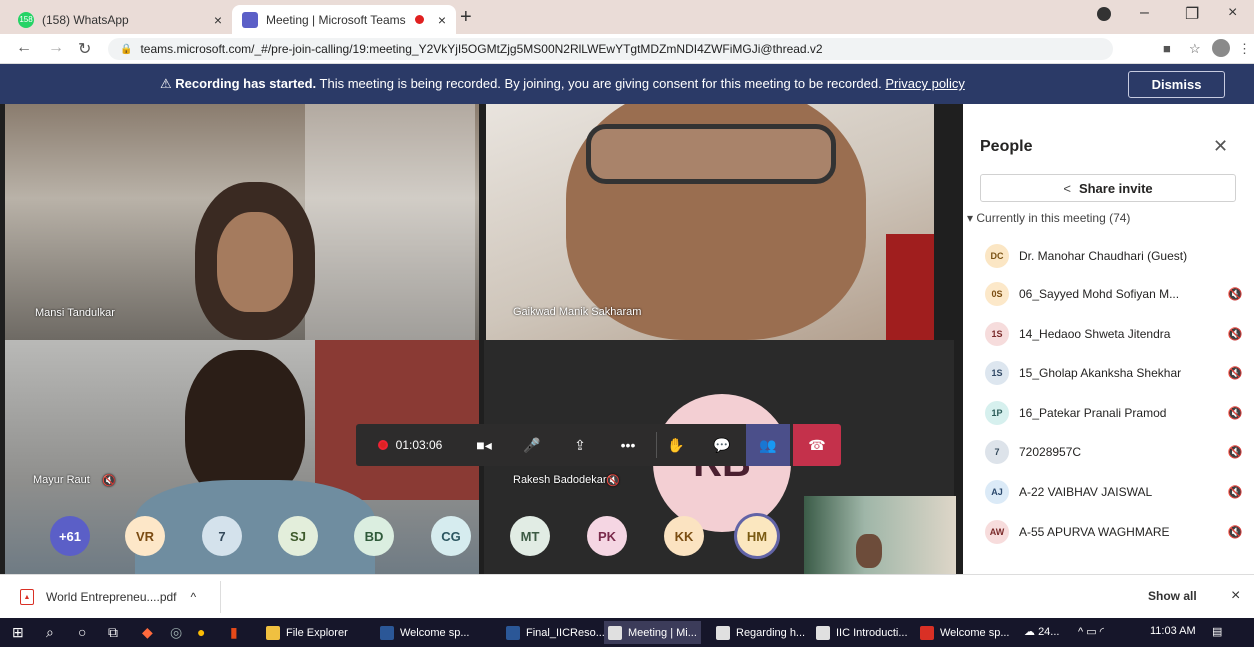 This screenshot has width=1254, height=647. I want to click on notification-icon: ▤, so click(1217, 631).